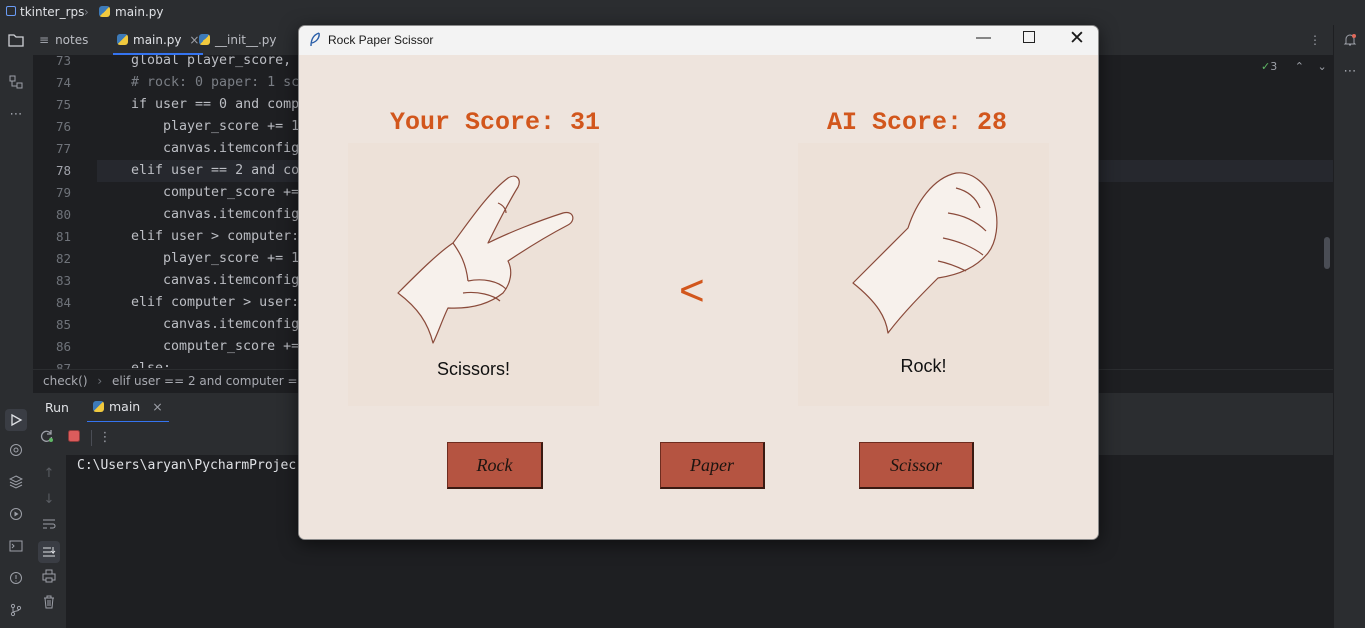  Describe the element at coordinates (49, 552) in the screenshot. I see `scroll-to-end-icon` at that location.